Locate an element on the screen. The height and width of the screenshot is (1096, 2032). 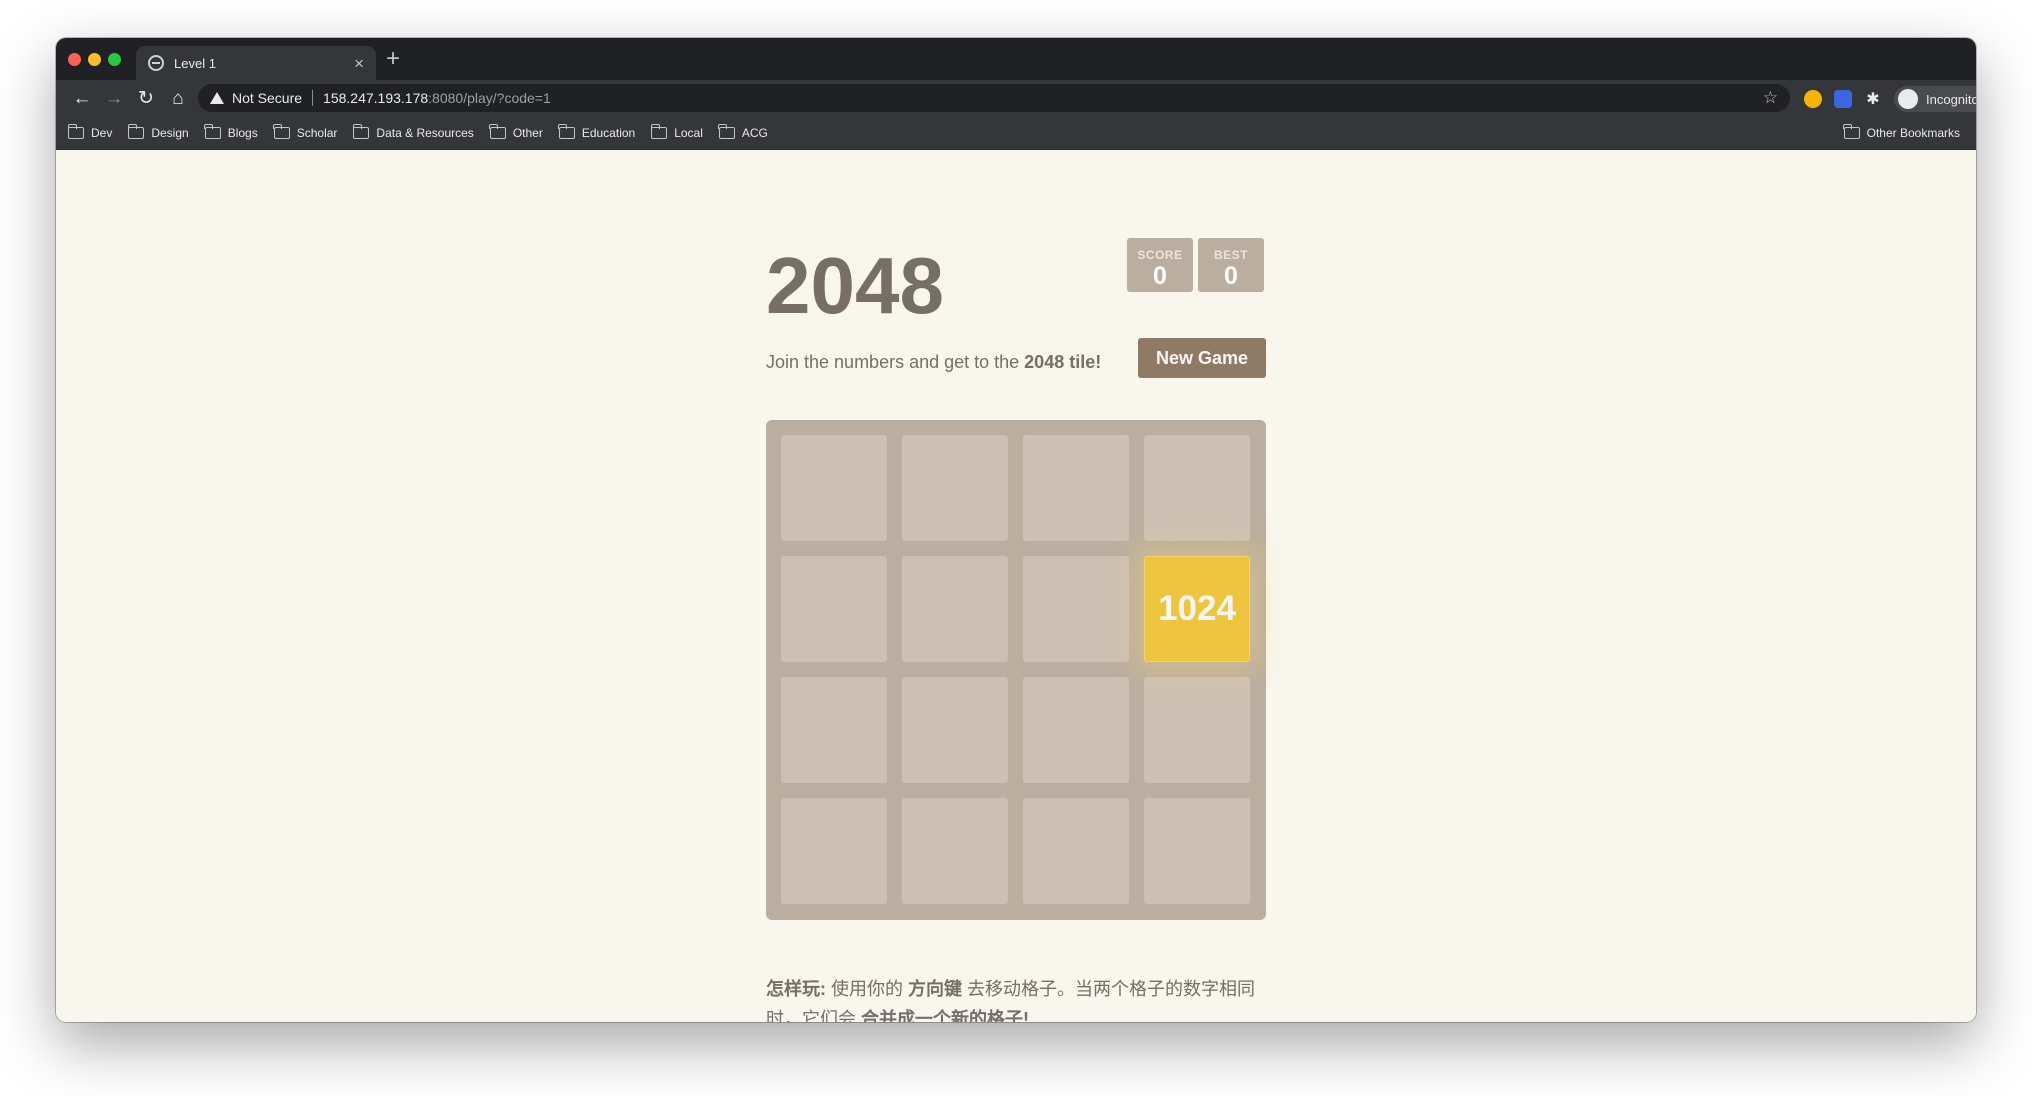
best-value: 0 is located at coordinates (1231, 276).